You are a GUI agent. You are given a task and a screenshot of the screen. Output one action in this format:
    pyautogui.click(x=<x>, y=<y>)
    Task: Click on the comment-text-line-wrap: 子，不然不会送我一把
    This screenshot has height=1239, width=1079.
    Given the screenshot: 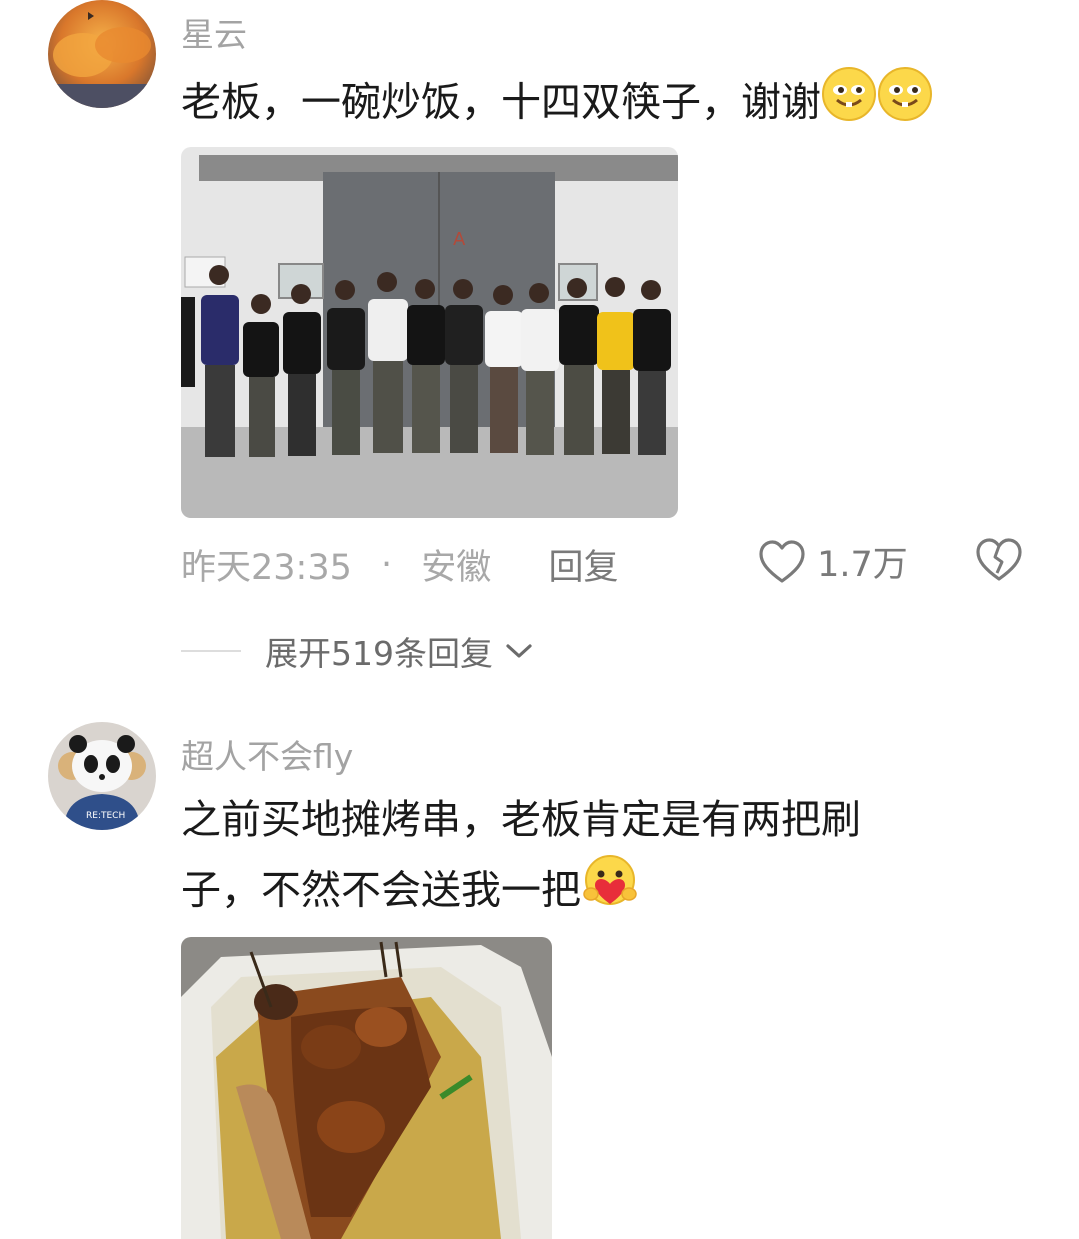 What is the action you would take?
    pyautogui.click(x=581, y=892)
    